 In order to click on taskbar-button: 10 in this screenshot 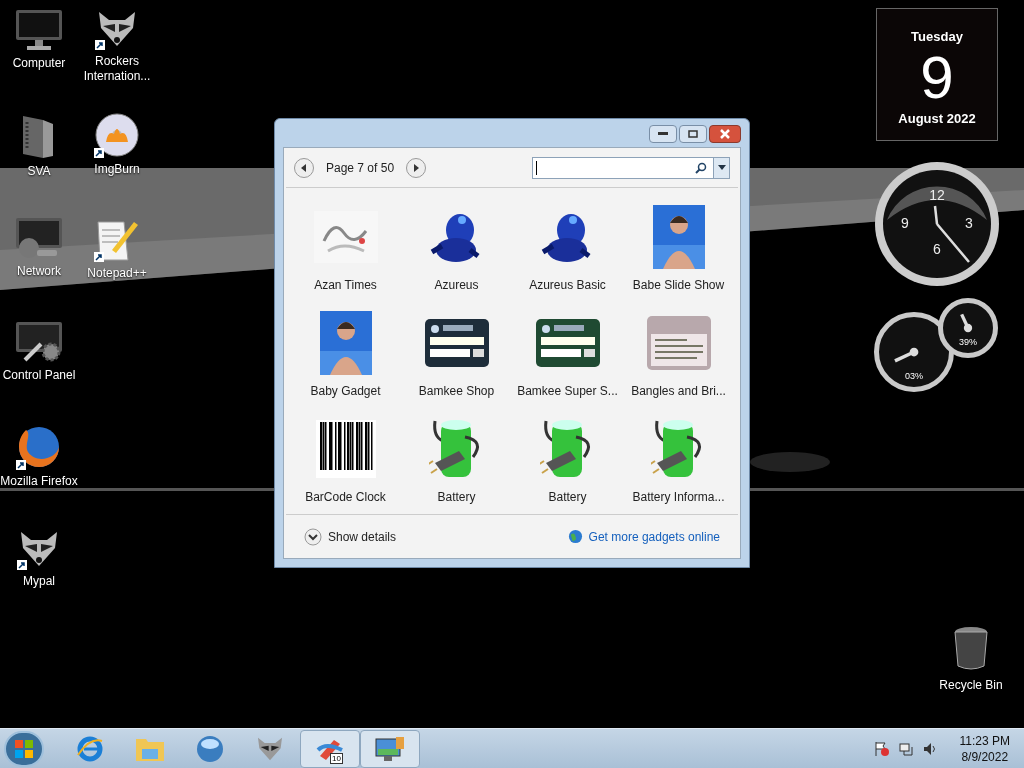, I will do `click(330, 748)`.